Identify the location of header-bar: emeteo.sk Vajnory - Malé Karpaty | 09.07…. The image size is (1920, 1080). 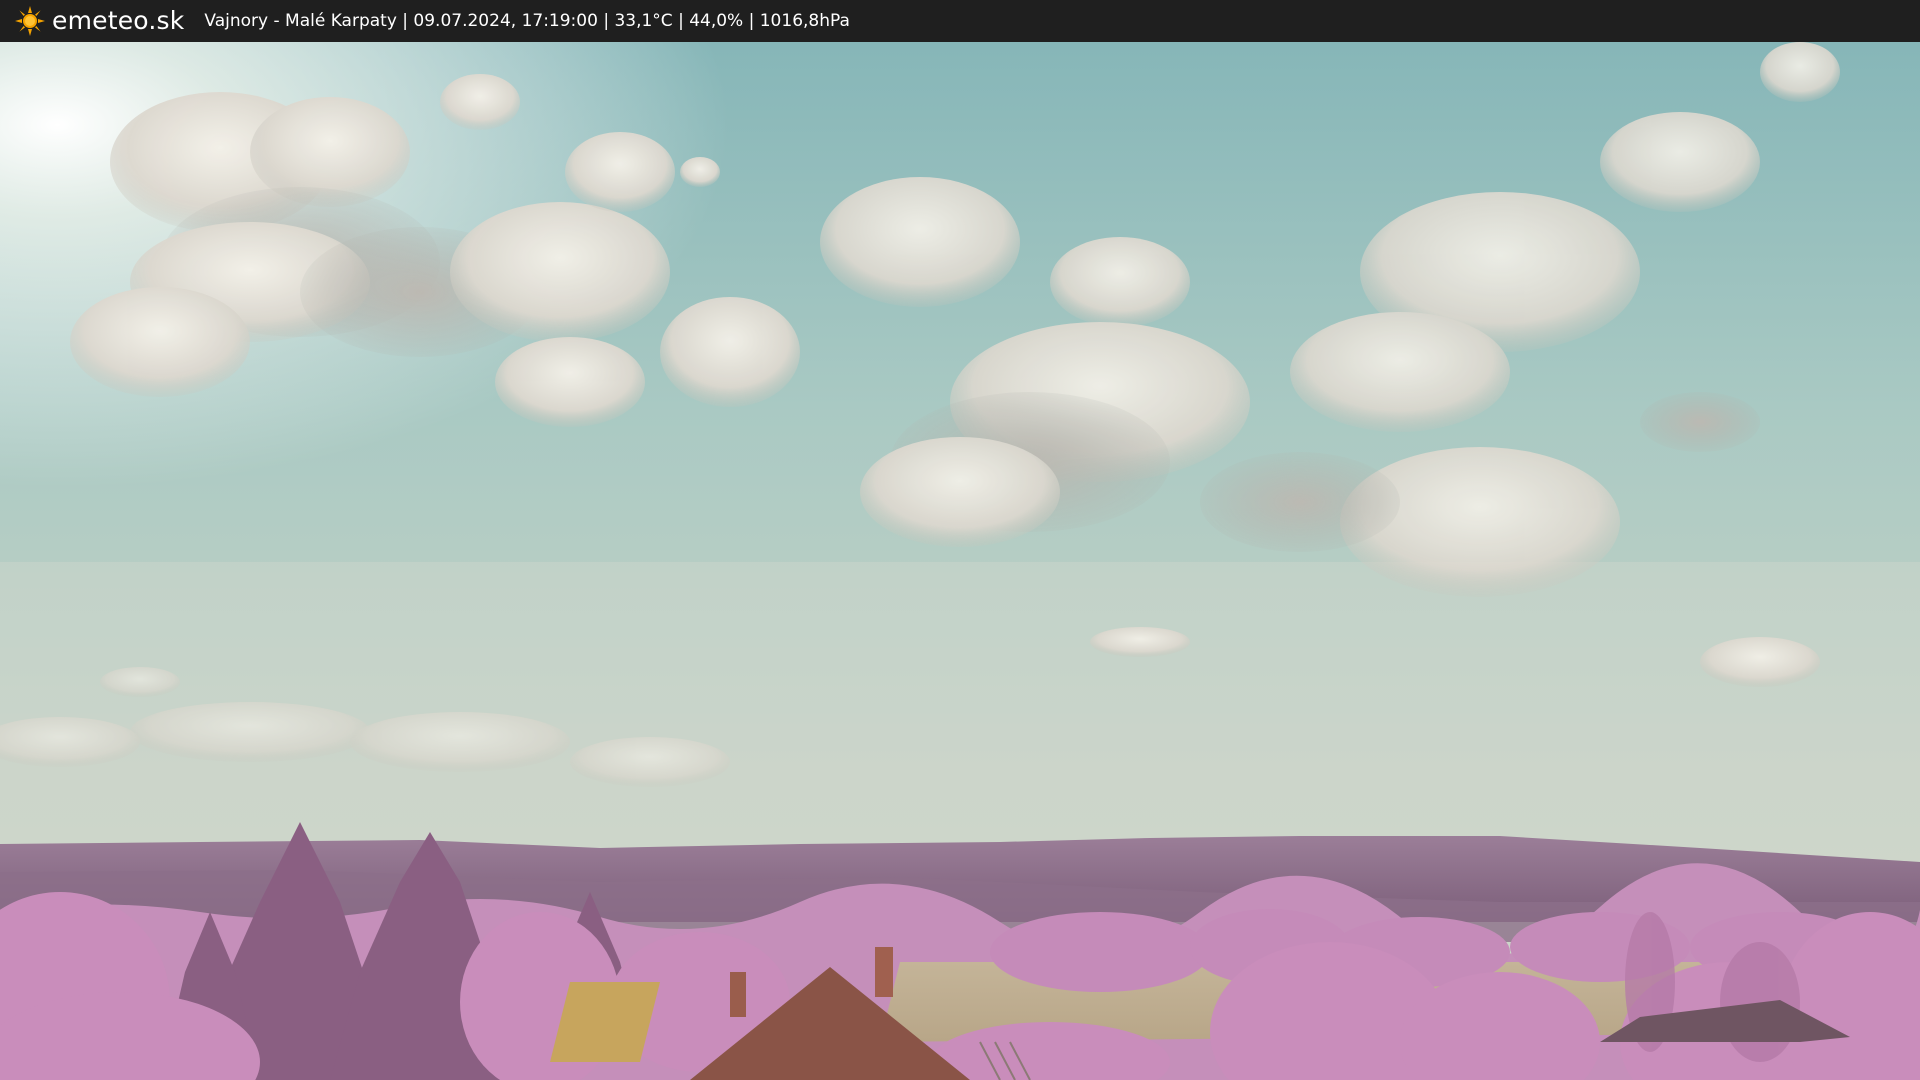
(960, 21).